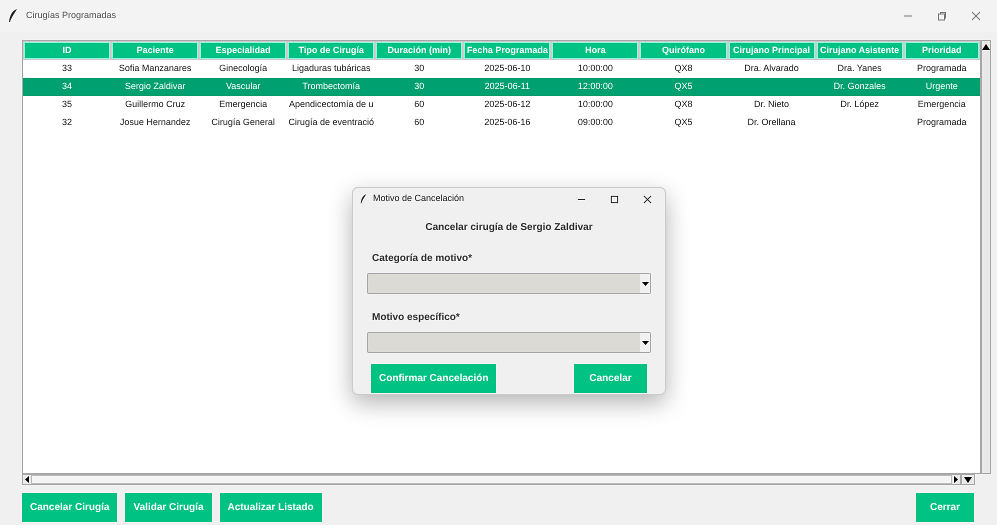 Image resolution: width=997 pixels, height=525 pixels. What do you see at coordinates (416, 318) in the screenshot?
I see `field-label: Motivo específico*` at bounding box center [416, 318].